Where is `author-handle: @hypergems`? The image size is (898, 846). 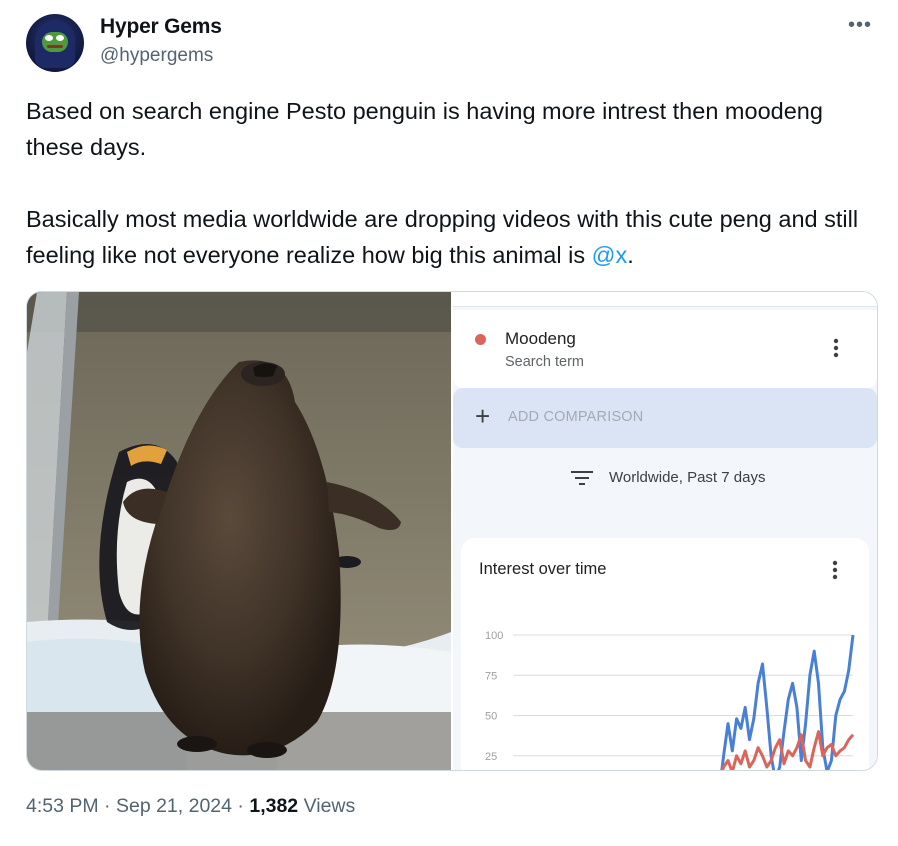 author-handle: @hypergems is located at coordinates (156, 56).